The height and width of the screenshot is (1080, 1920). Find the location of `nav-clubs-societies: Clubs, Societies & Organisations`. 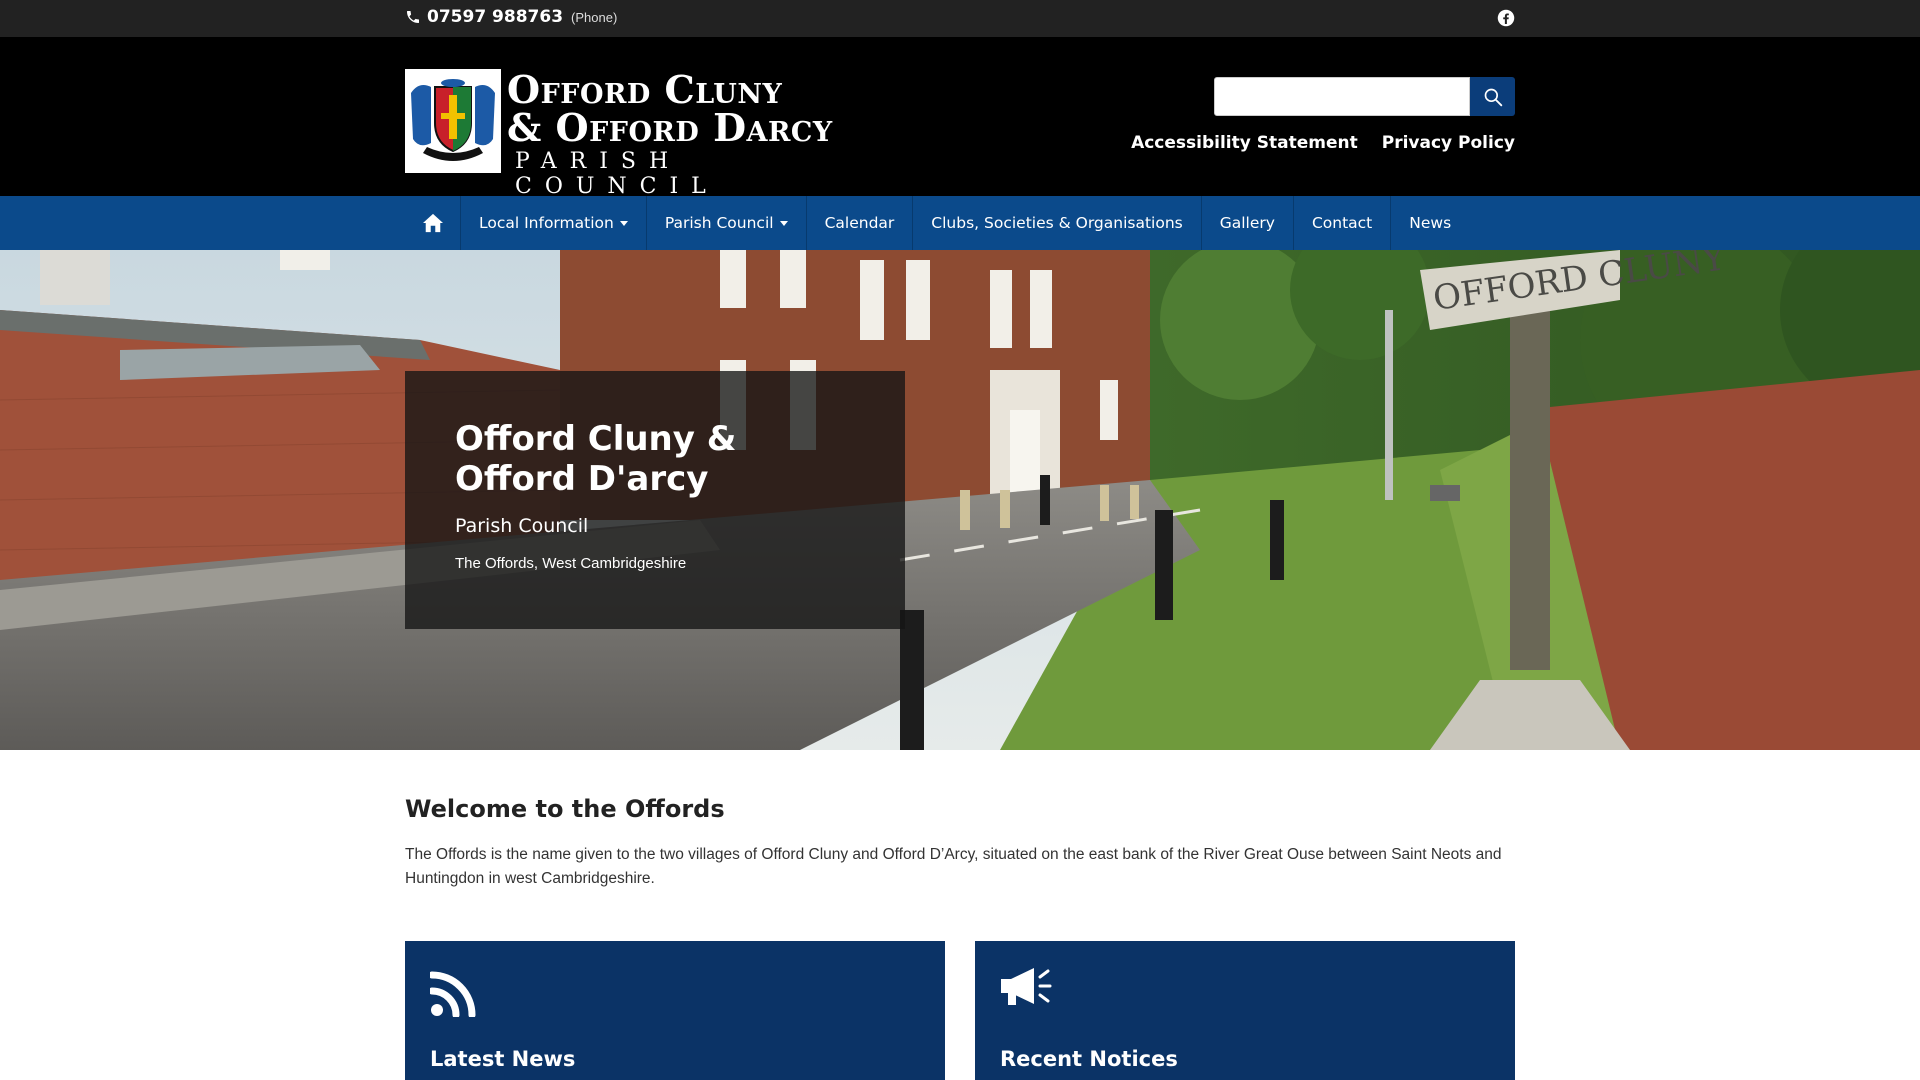

nav-clubs-societies: Clubs, Societies & Organisations is located at coordinates (1057, 223).